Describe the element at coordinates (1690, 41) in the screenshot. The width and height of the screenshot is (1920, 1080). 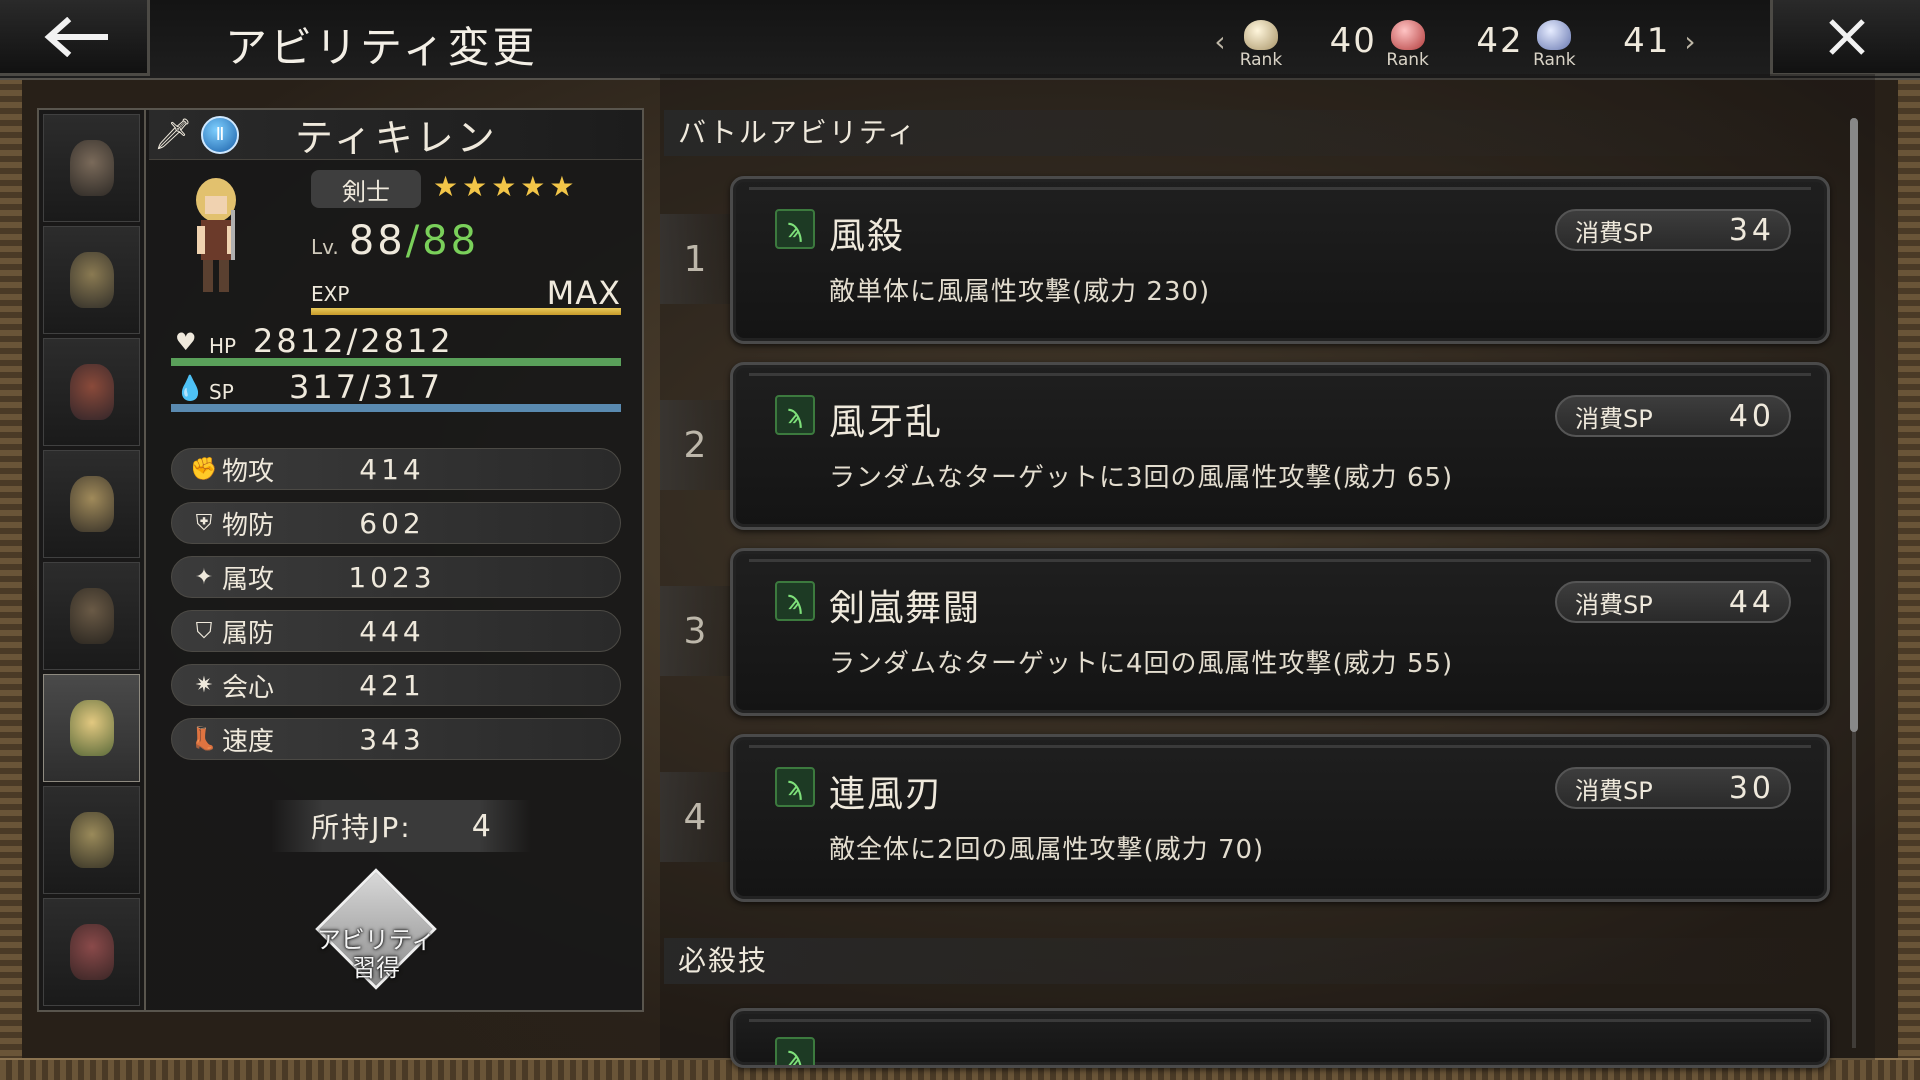
I see `rank-next-arrow-icon: ›` at that location.